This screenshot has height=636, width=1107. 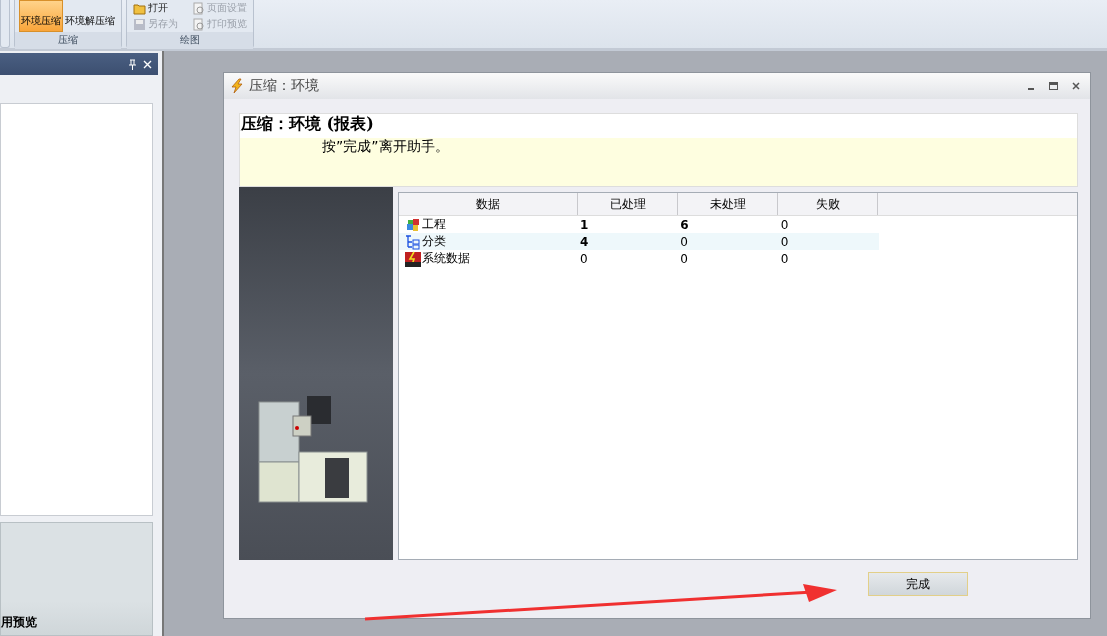 I want to click on table-row: 工程 1 6 0, so click(x=639, y=224).